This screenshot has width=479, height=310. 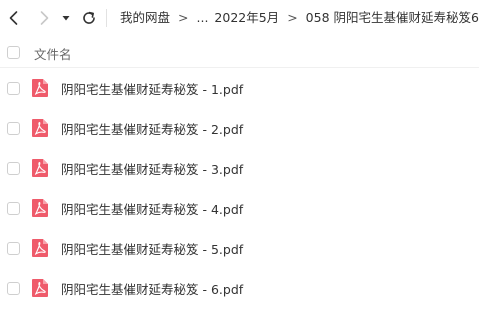 What do you see at coordinates (152, 128) in the screenshot?
I see `file-name: 阴阳宅生基催财延寿秘笈 - 2.pdf` at bounding box center [152, 128].